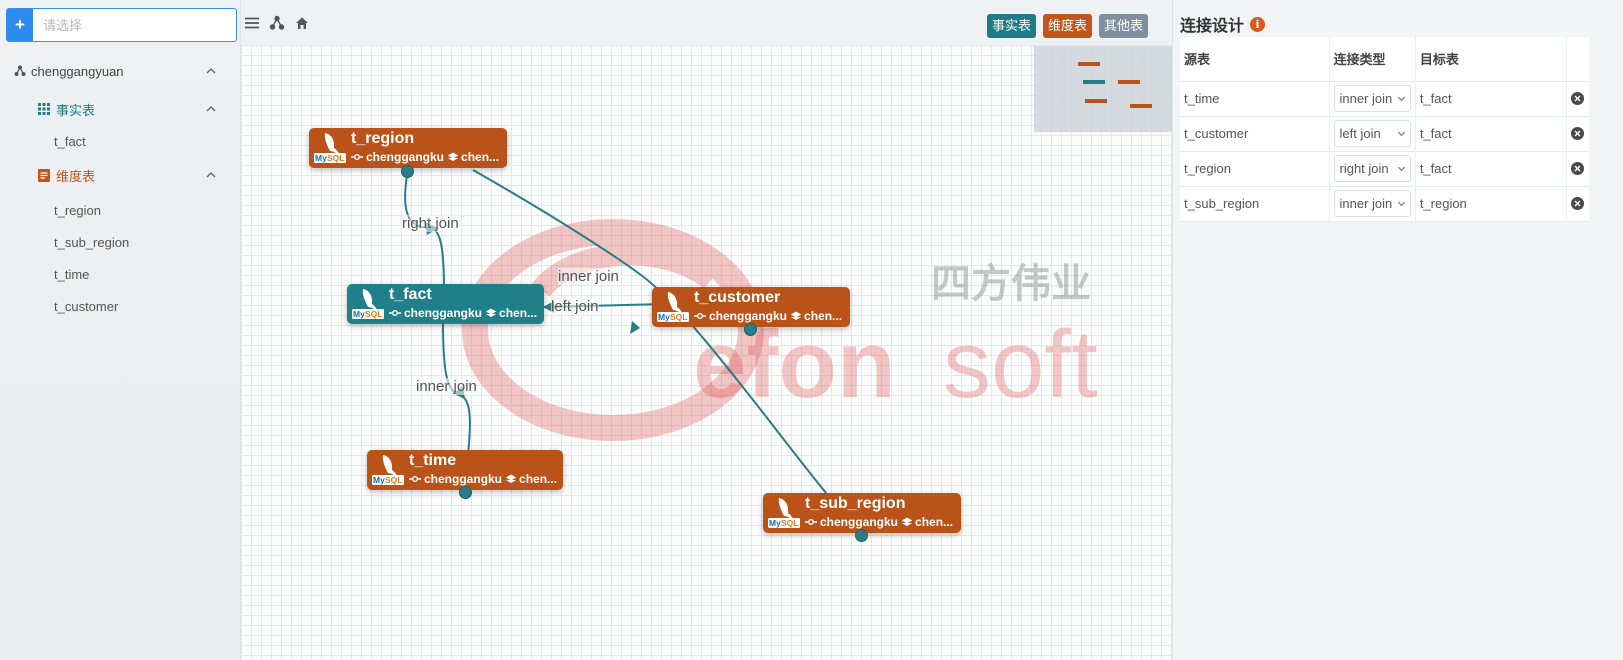  I want to click on tree-root-label: chenggangyuan, so click(77, 71).